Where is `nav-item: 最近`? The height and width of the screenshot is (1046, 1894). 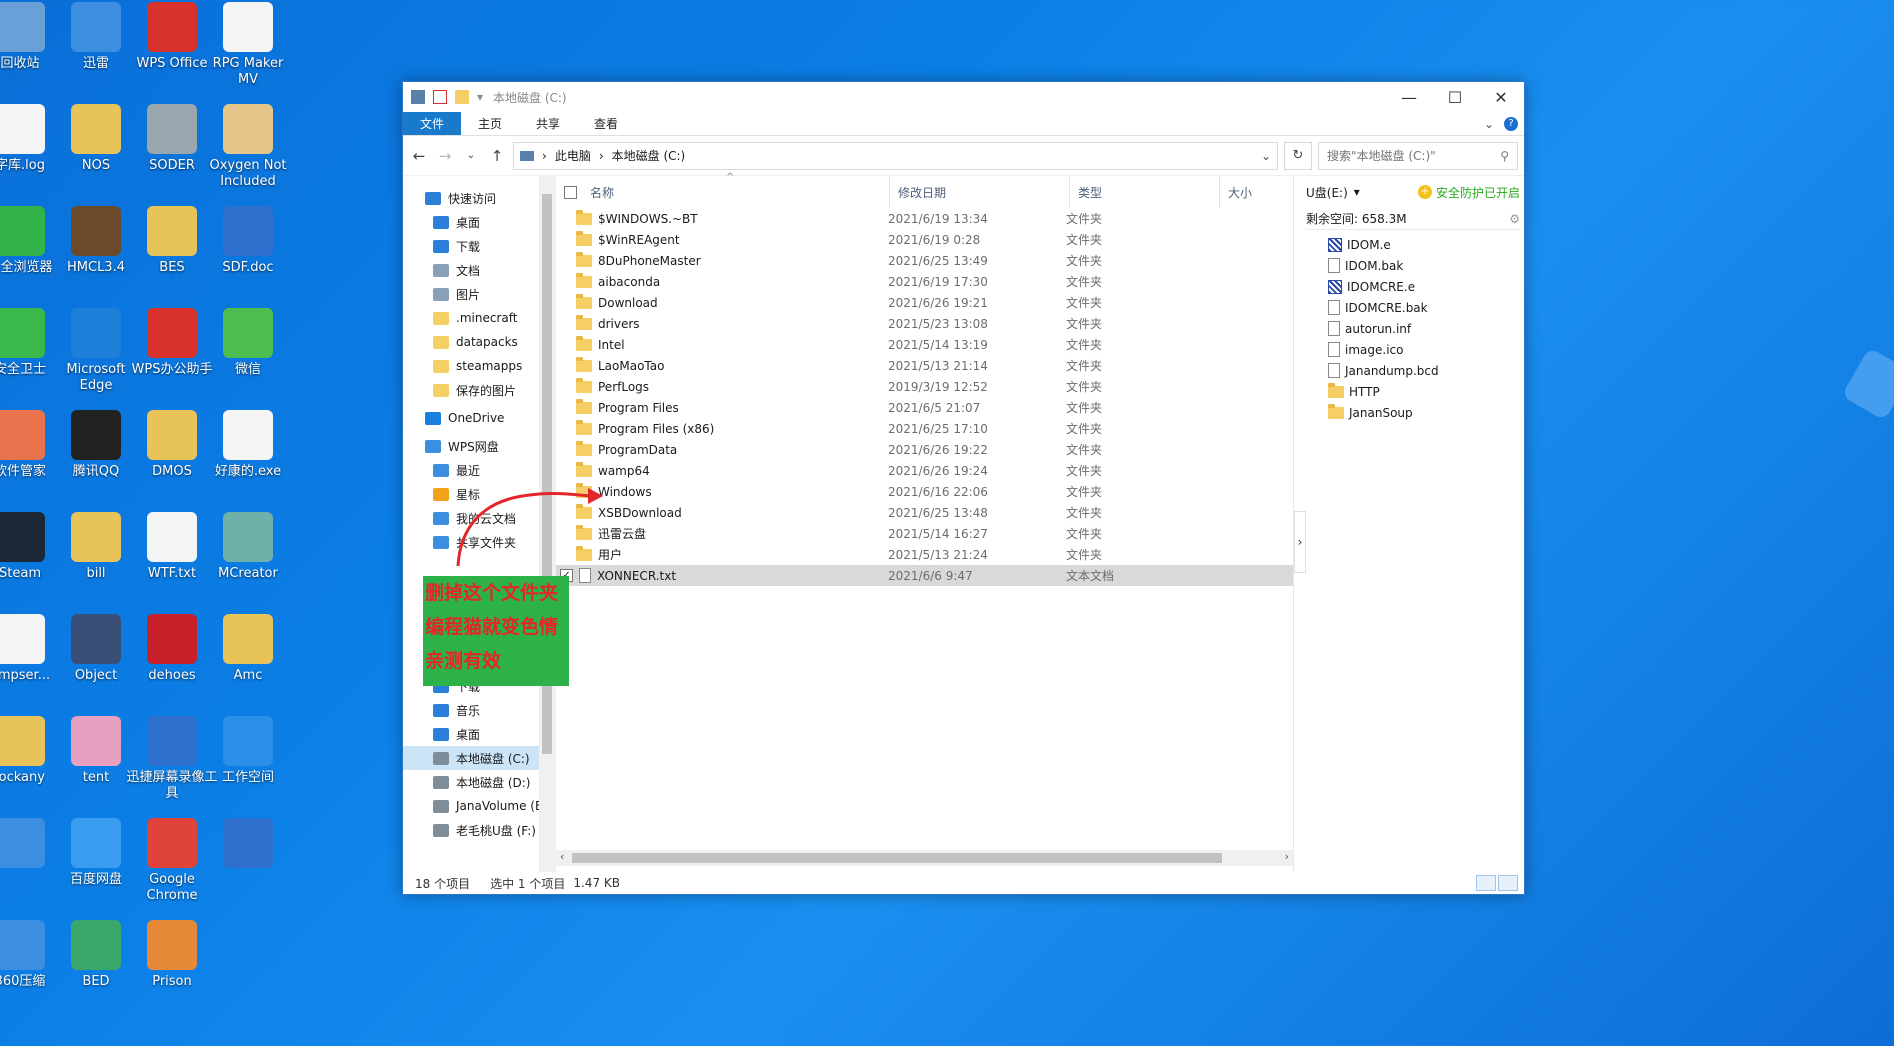
nav-item: 最近 is located at coordinates (479, 470).